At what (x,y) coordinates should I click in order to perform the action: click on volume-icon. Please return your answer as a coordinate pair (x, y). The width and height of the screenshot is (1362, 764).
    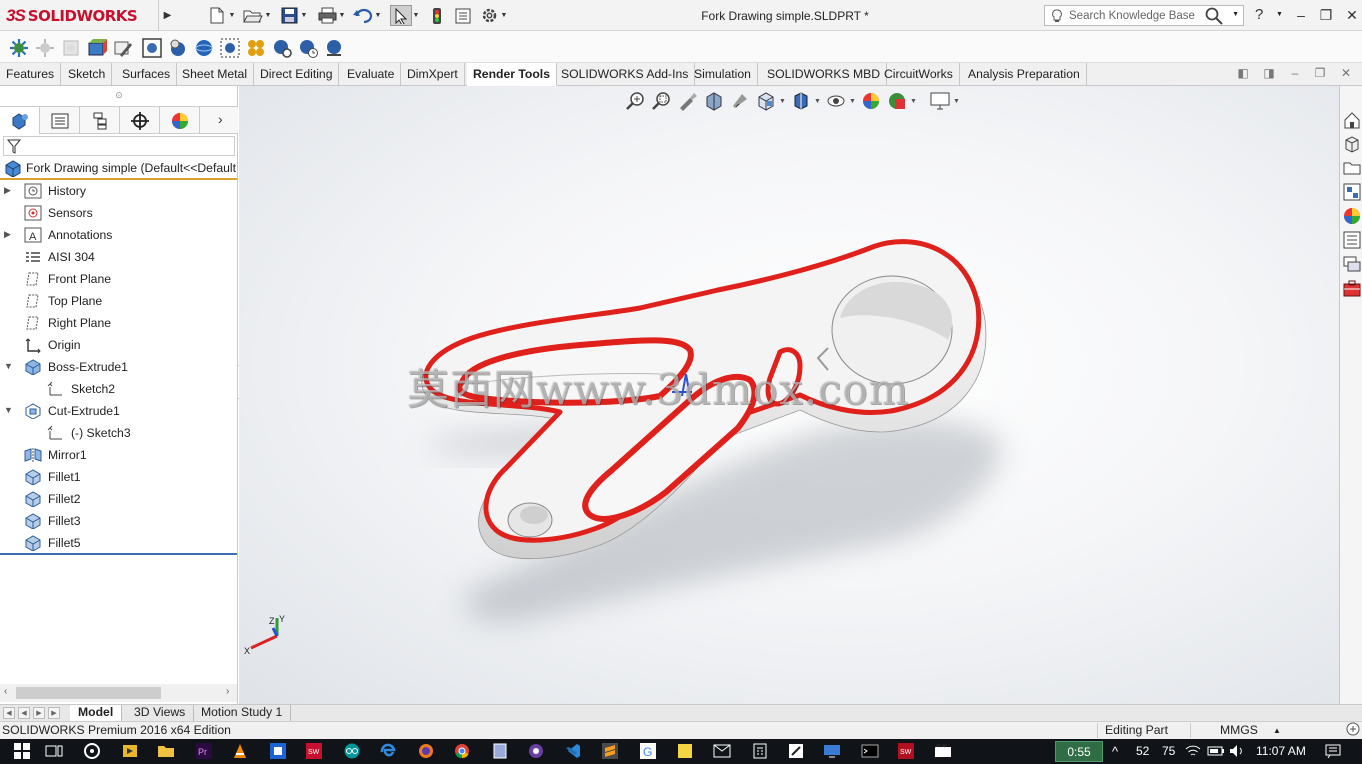
    Looking at the image, I should click on (1237, 751).